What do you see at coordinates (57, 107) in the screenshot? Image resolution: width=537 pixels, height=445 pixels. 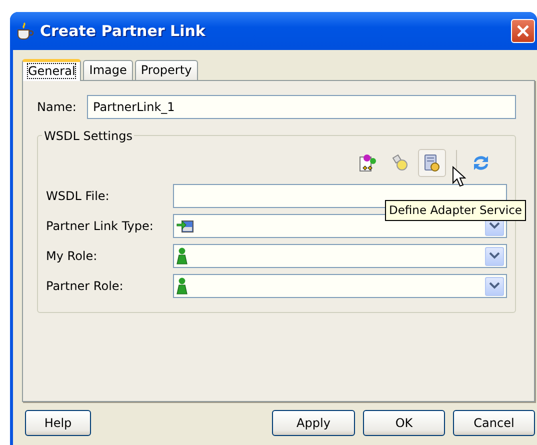 I see `field-label: Name:` at bounding box center [57, 107].